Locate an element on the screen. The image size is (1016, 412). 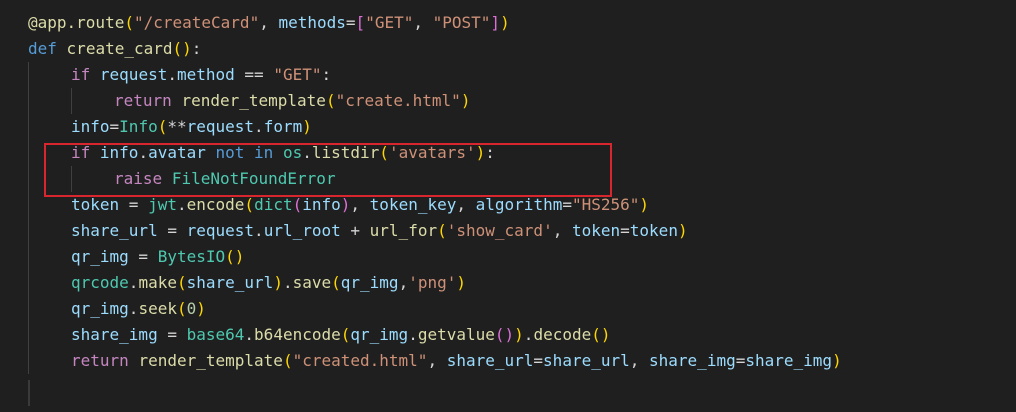
code-token: + is located at coordinates (355, 230).